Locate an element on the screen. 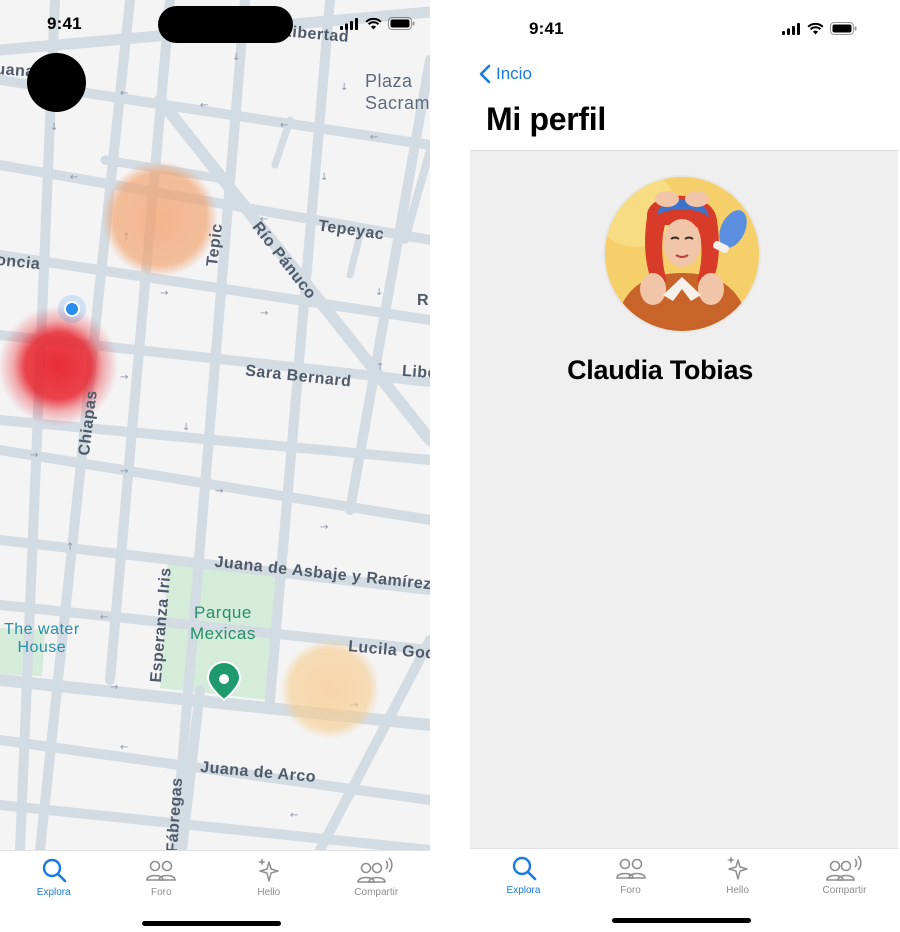 The width and height of the screenshot is (900, 932). tab-hello: Hello is located at coordinates (269, 891).